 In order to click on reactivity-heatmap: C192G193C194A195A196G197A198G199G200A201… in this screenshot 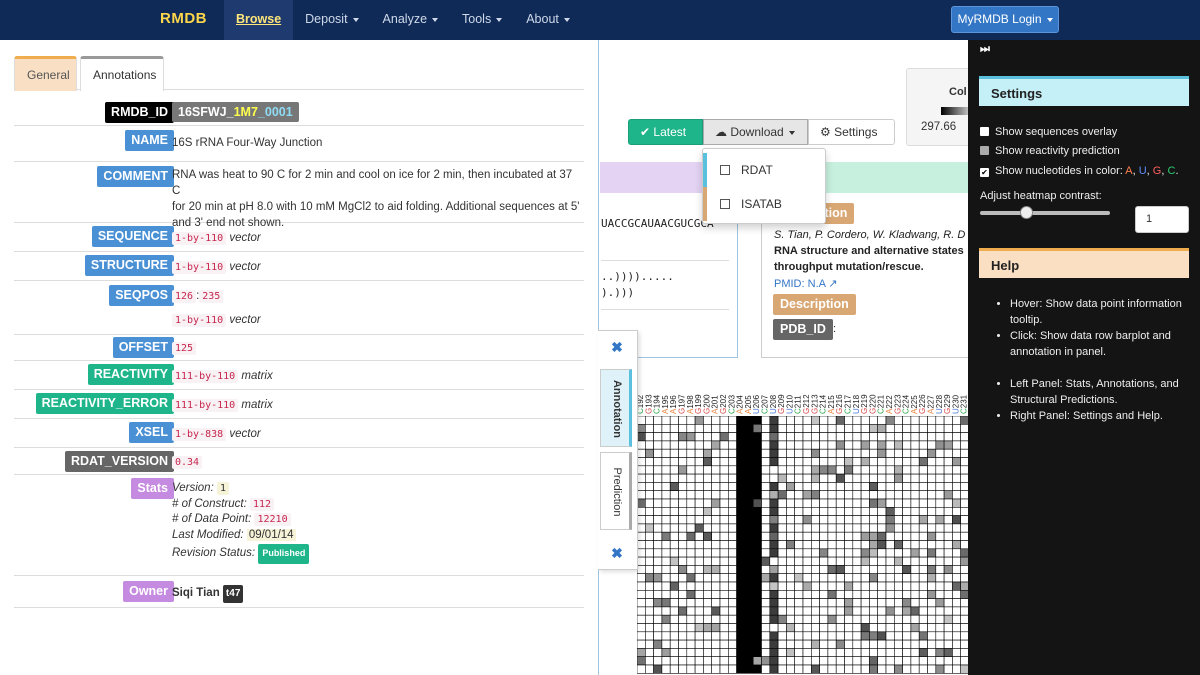, I will do `click(784, 527)`.